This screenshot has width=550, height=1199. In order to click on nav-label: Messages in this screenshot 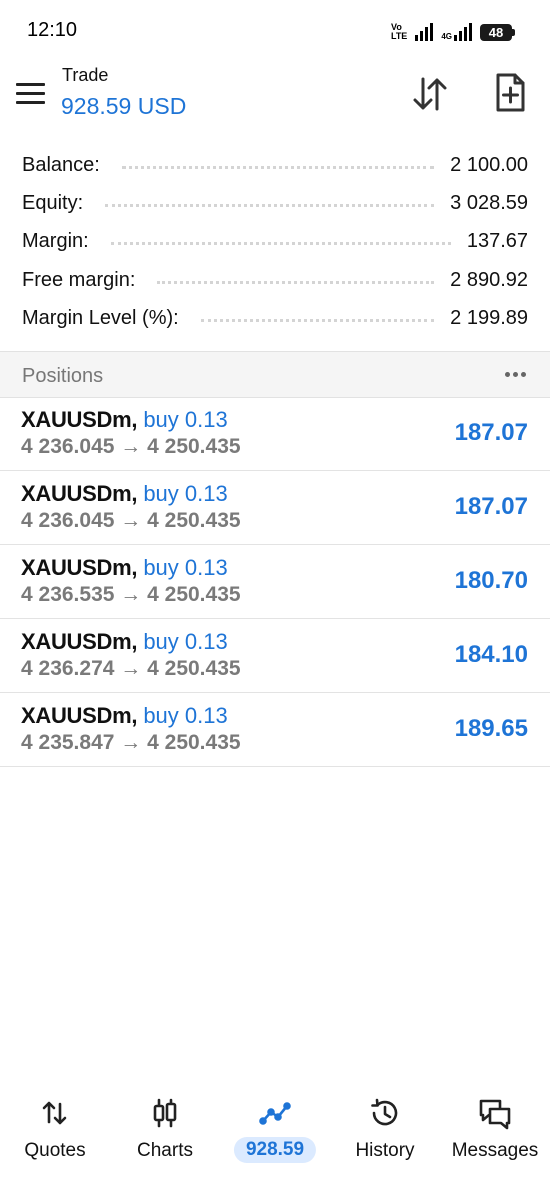, I will do `click(495, 1150)`.